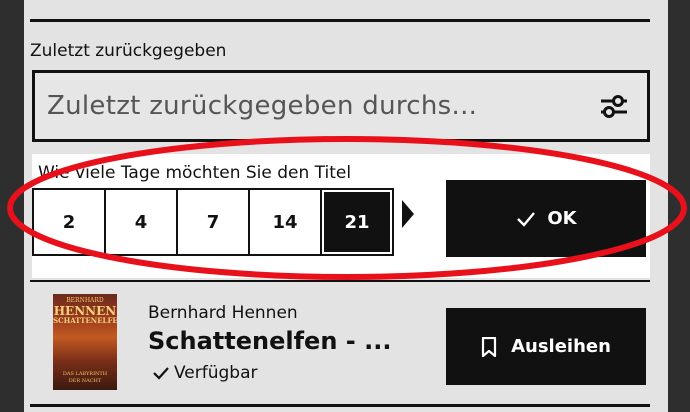 The height and width of the screenshot is (412, 690). I want to click on day-option-2: 2, so click(69, 222).